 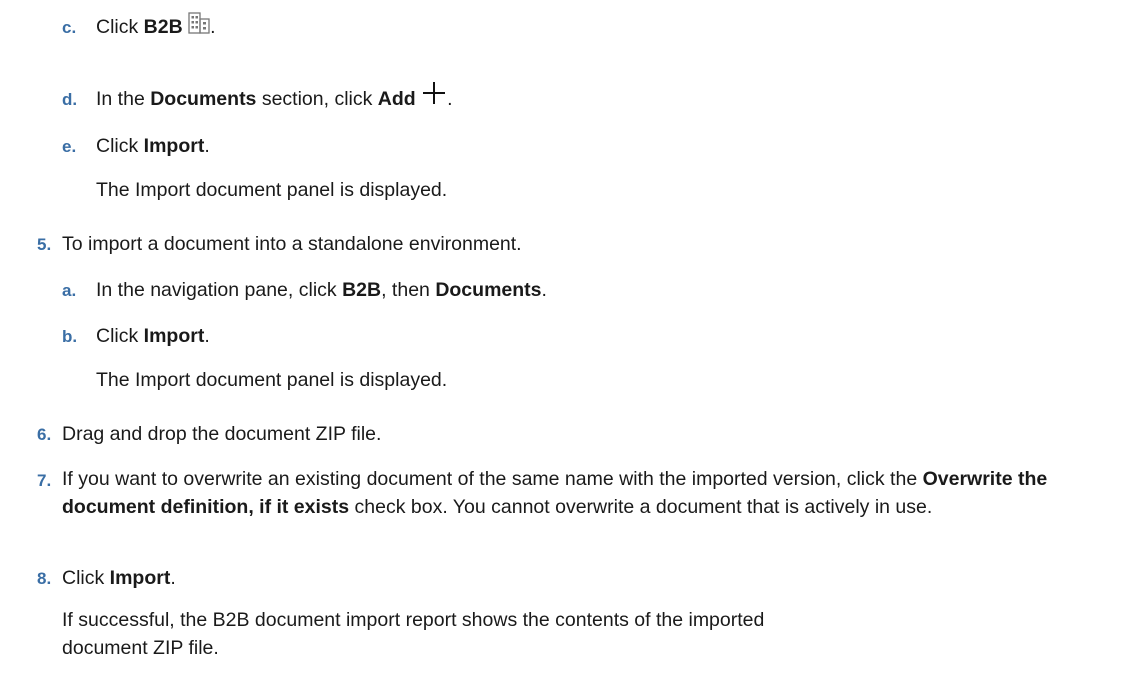 What do you see at coordinates (44, 578) in the screenshot?
I see `step-marker: 8.` at bounding box center [44, 578].